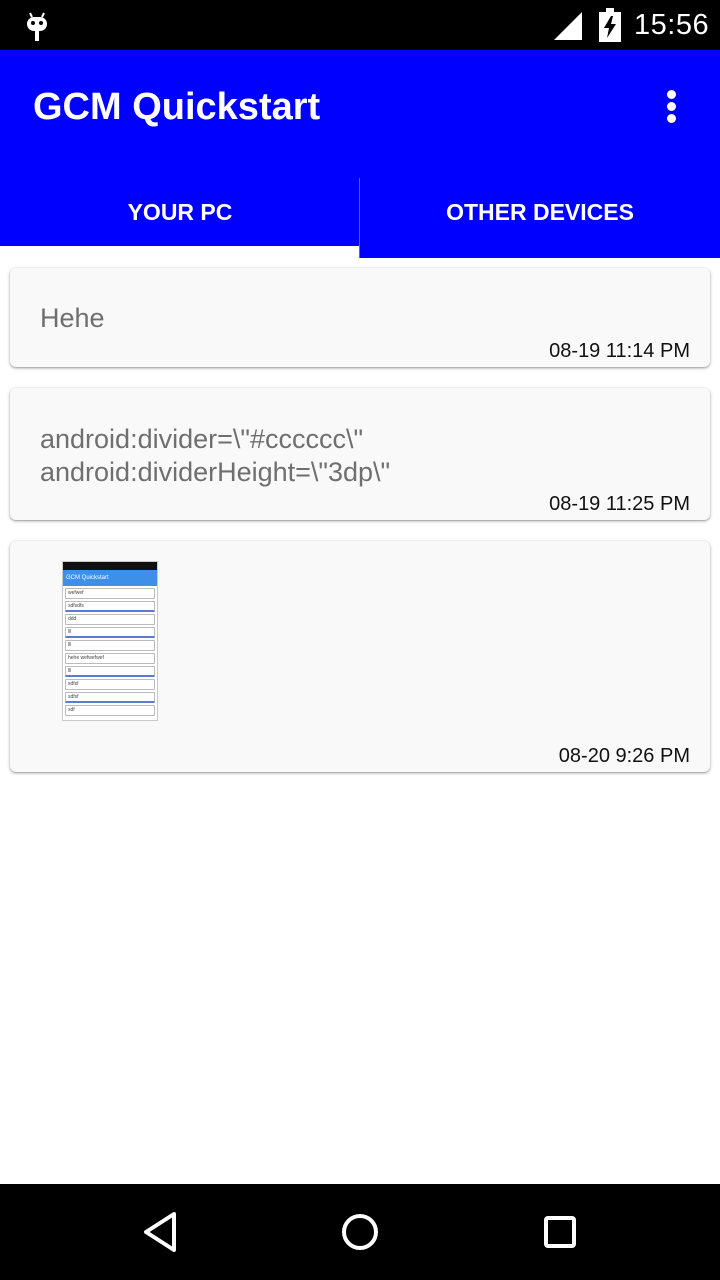 The height and width of the screenshot is (1280, 720). I want to click on selected-tab-indicator, so click(179, 252).